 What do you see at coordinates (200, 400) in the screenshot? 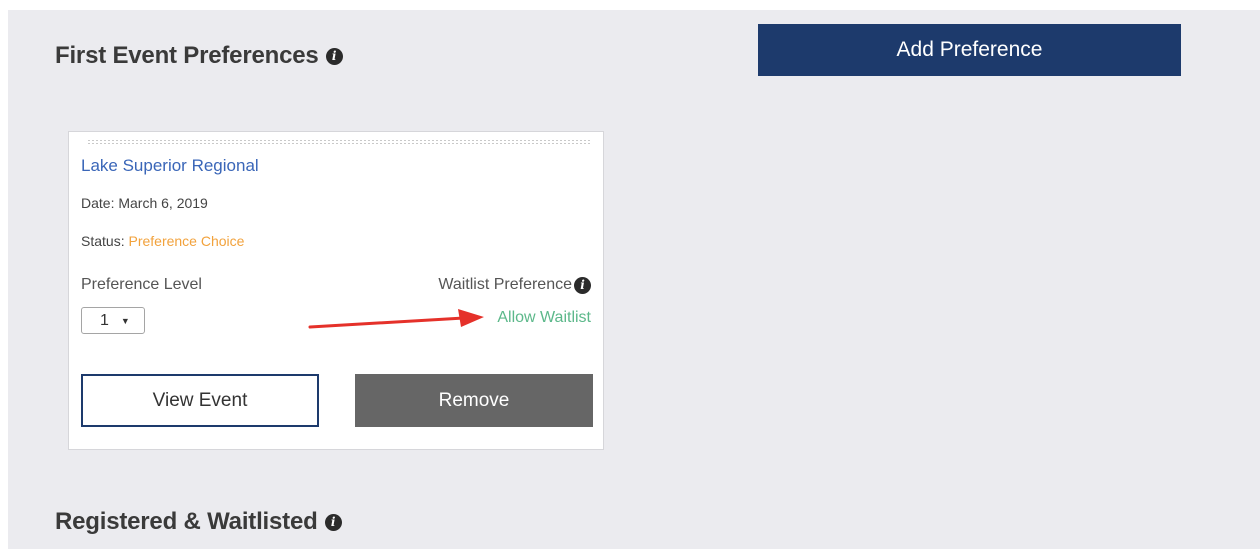
I see `view-event-button: View Event` at bounding box center [200, 400].